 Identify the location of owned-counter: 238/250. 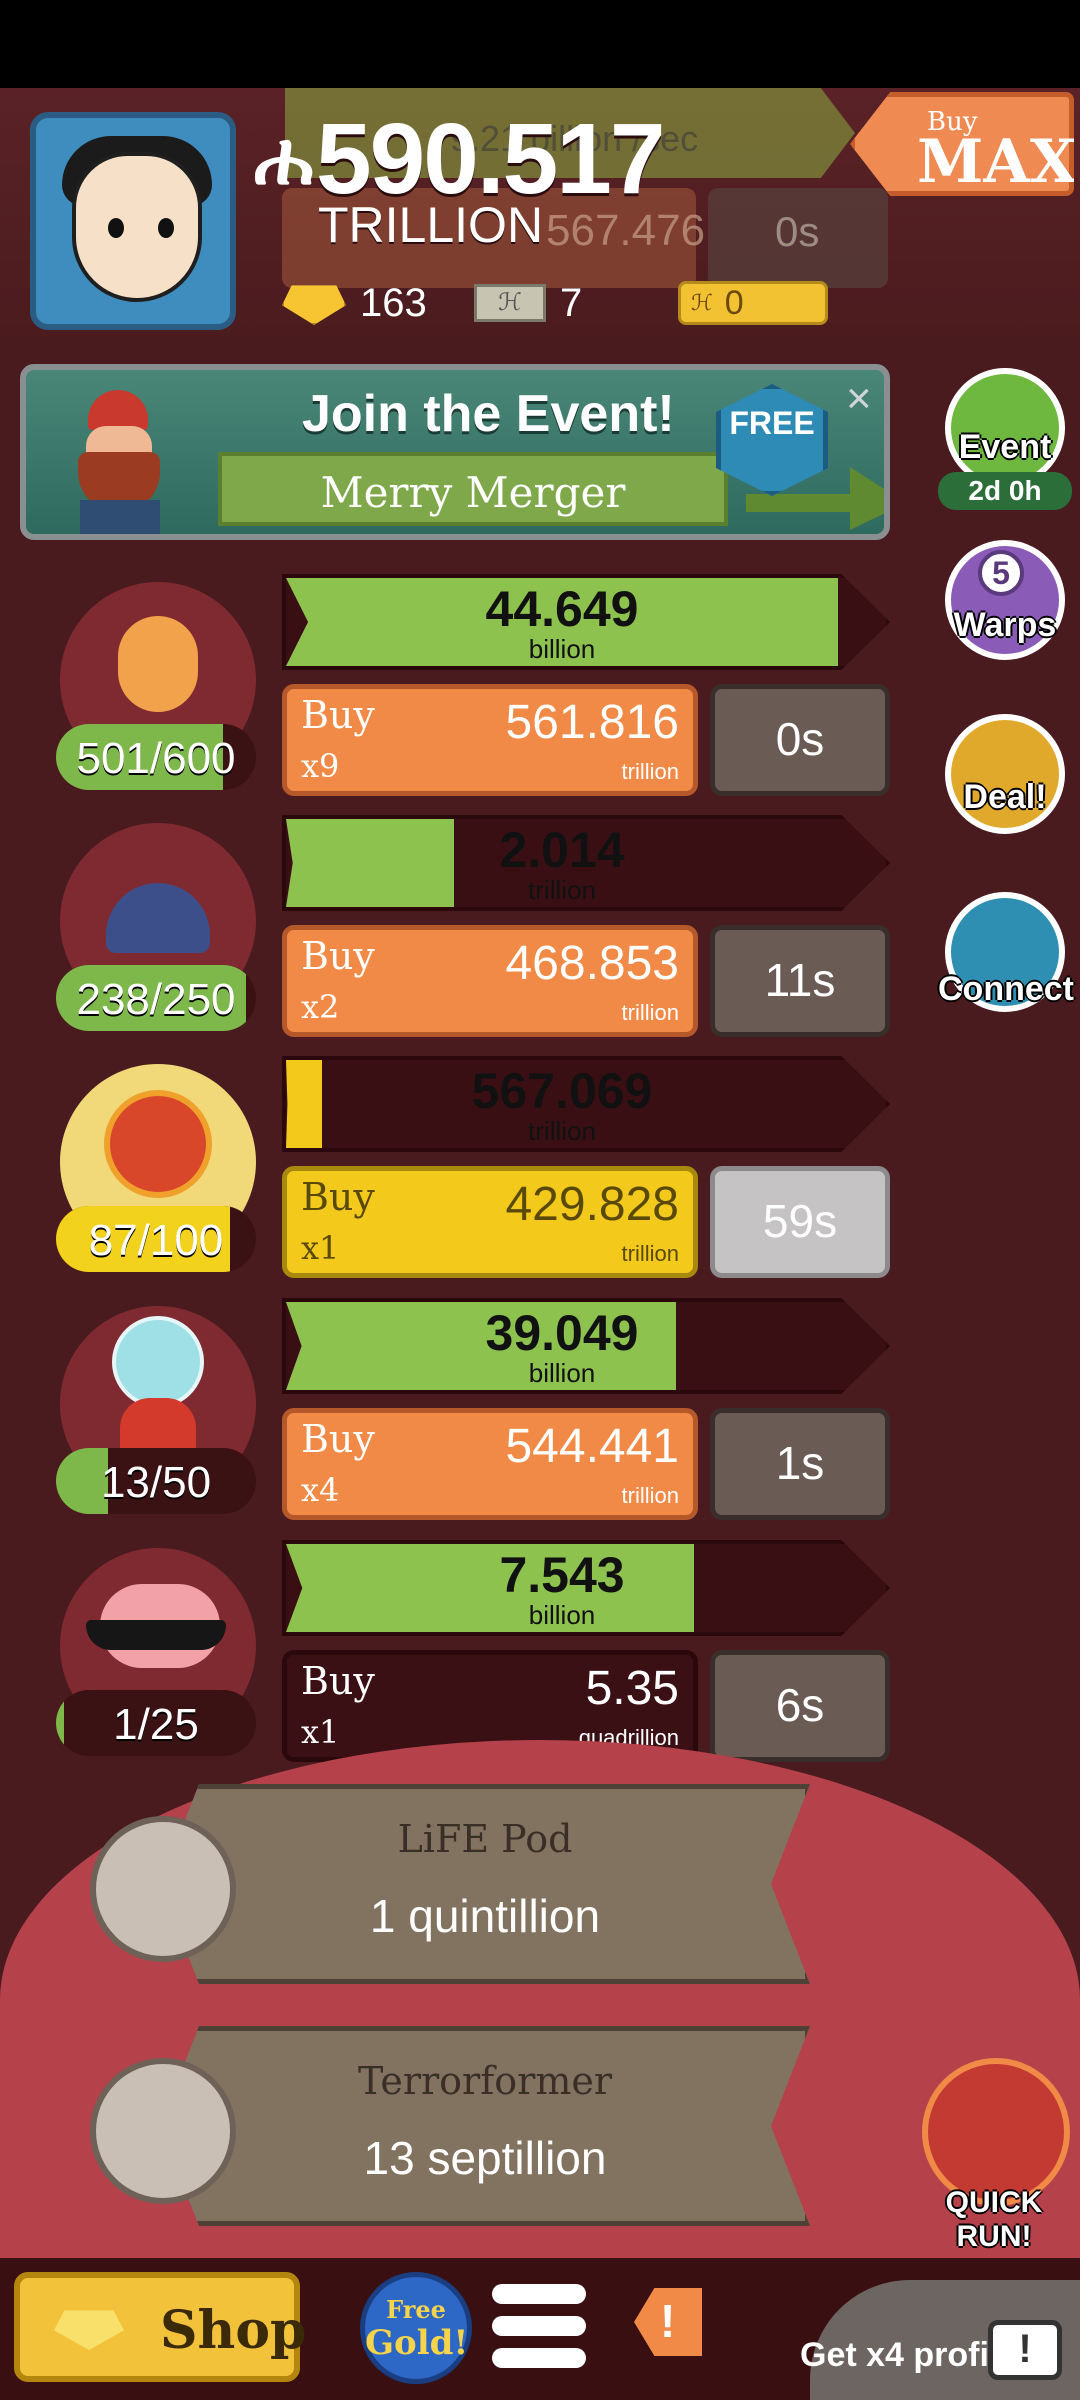
(156, 998).